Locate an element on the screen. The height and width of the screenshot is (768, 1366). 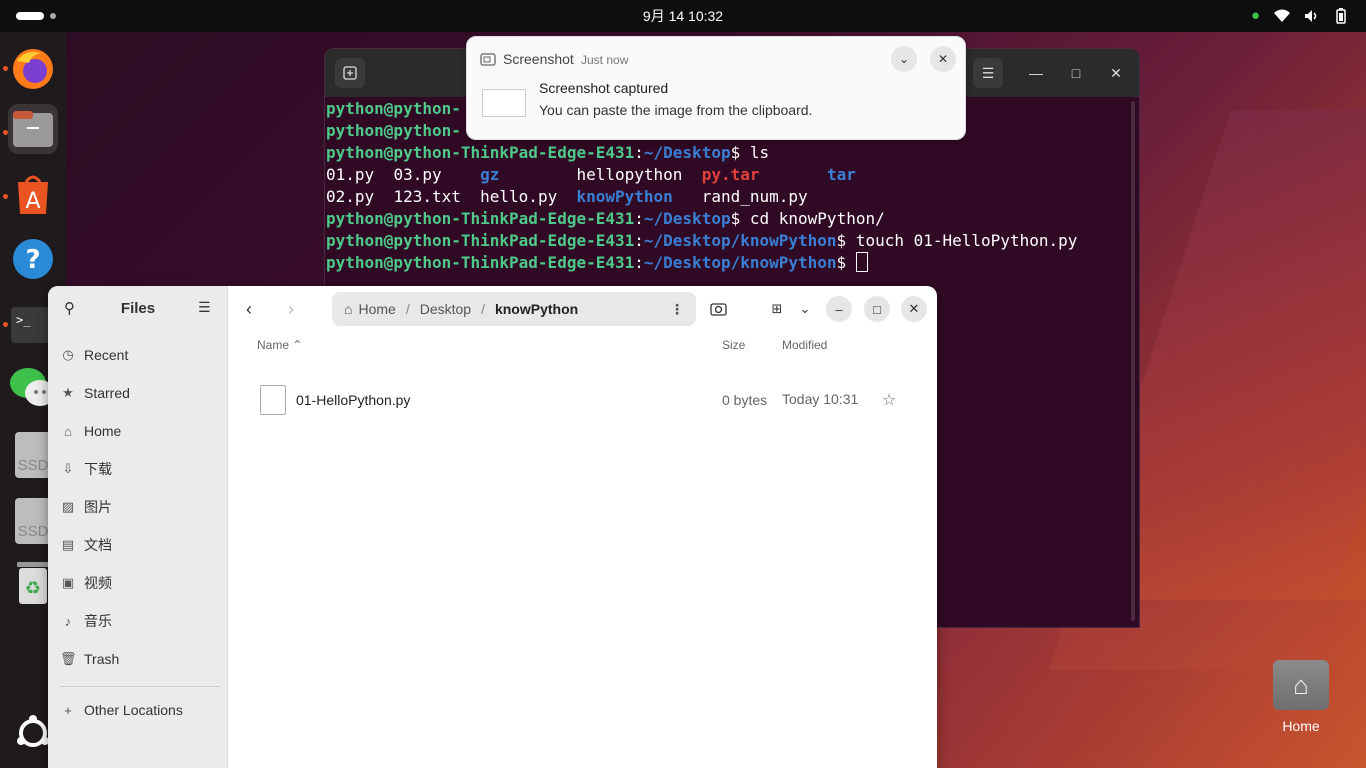
notification-title: Screenshot captured is located at coordinates (604, 88).